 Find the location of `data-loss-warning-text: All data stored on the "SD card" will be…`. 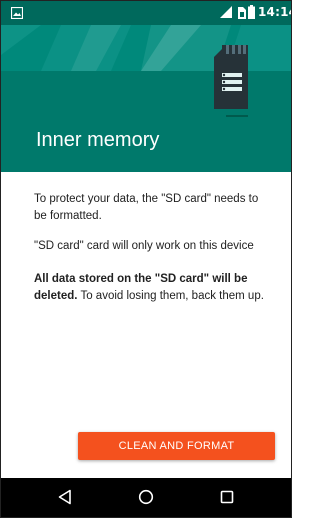

data-loss-warning-text: All data stored on the "SD card" will be… is located at coordinates (152, 288).